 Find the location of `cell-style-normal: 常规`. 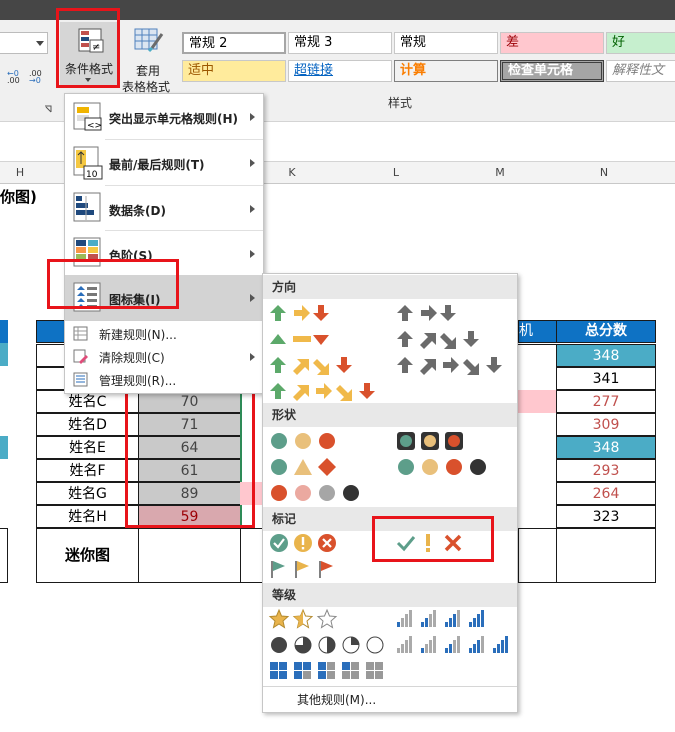

cell-style-normal: 常规 is located at coordinates (446, 43).